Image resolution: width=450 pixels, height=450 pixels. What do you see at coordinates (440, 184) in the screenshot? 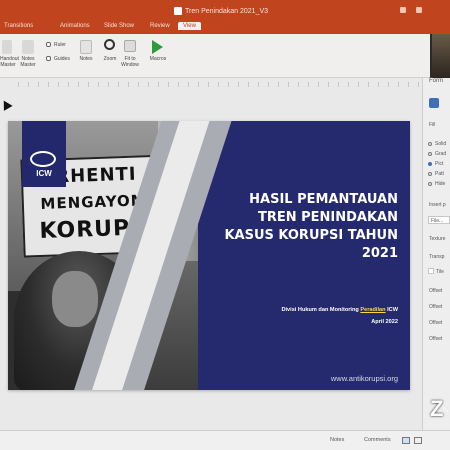
I see `option-hide: Hide` at bounding box center [440, 184].